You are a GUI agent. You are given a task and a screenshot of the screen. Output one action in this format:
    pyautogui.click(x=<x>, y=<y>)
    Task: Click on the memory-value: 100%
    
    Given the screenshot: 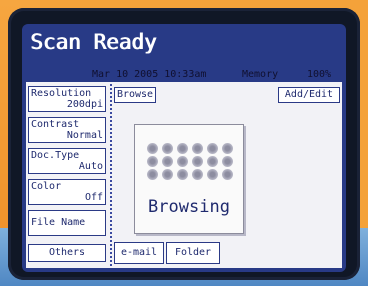 What is the action you would take?
    pyautogui.click(x=319, y=74)
    